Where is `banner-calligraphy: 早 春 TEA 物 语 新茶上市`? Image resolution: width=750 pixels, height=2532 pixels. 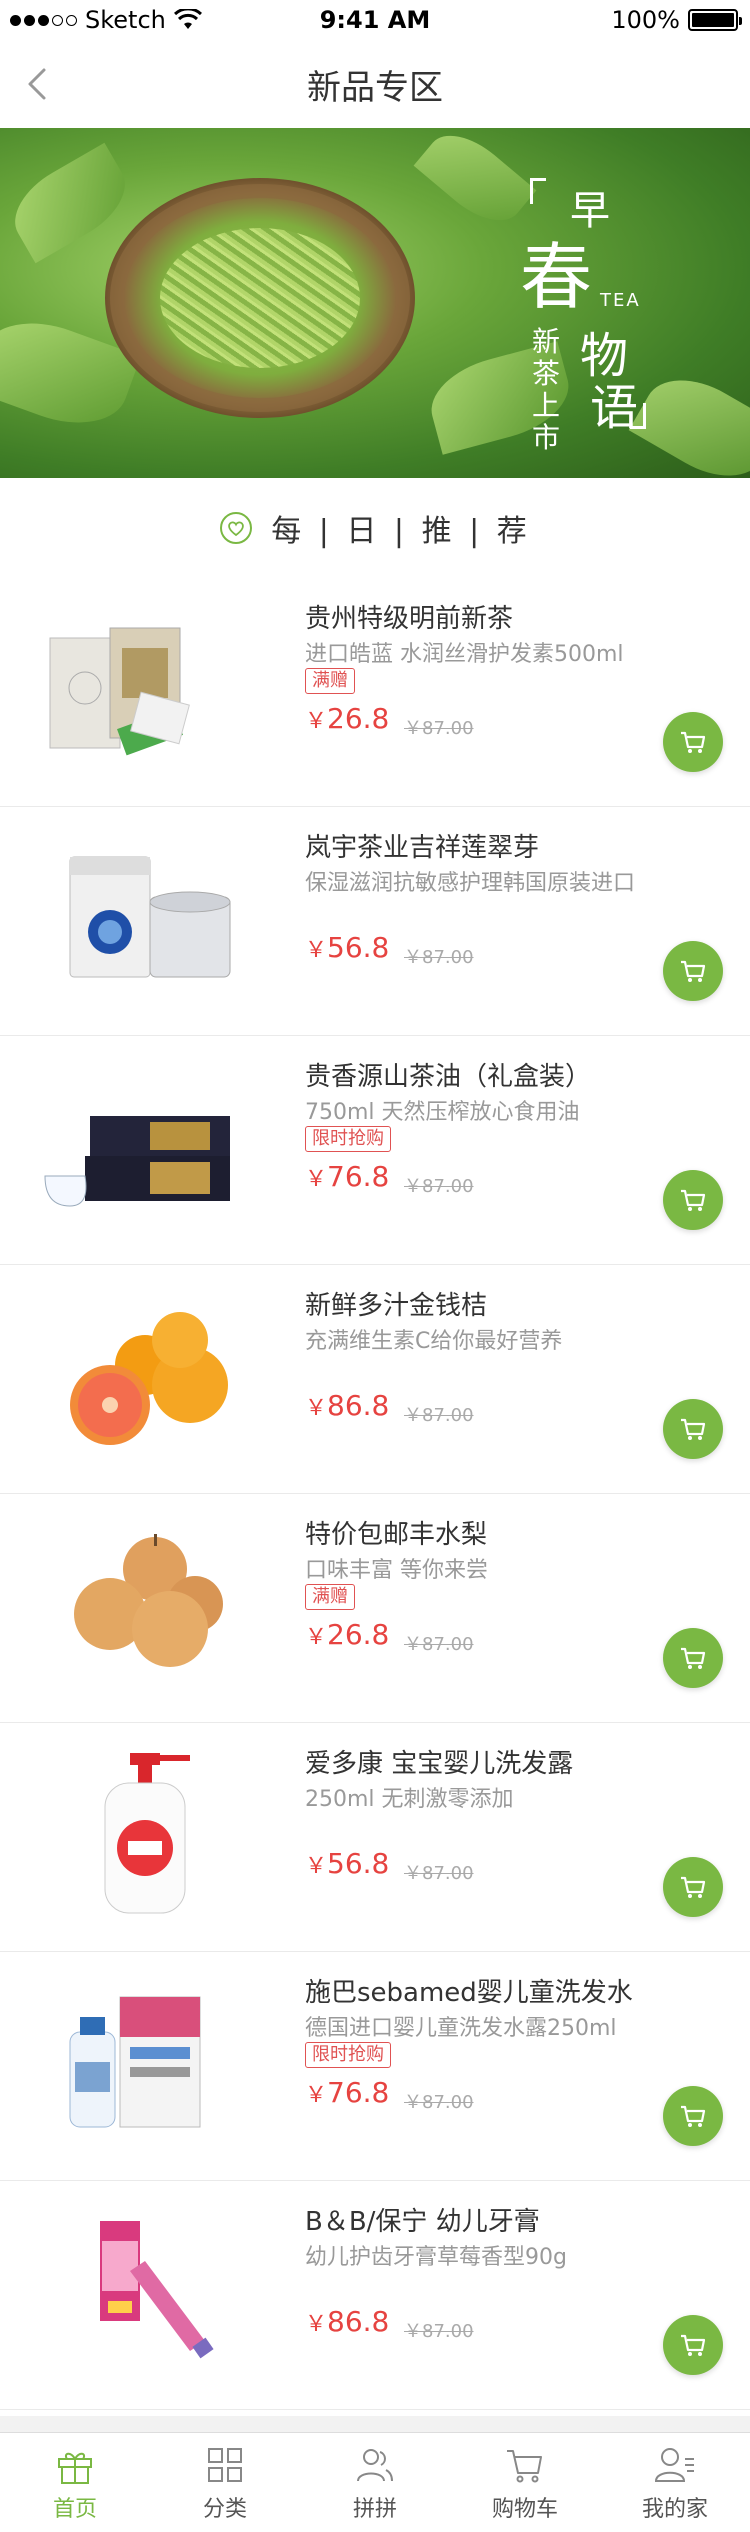
banner-calligraphy: 早 春 TEA 物 语 新茶上市 is located at coordinates (583, 316).